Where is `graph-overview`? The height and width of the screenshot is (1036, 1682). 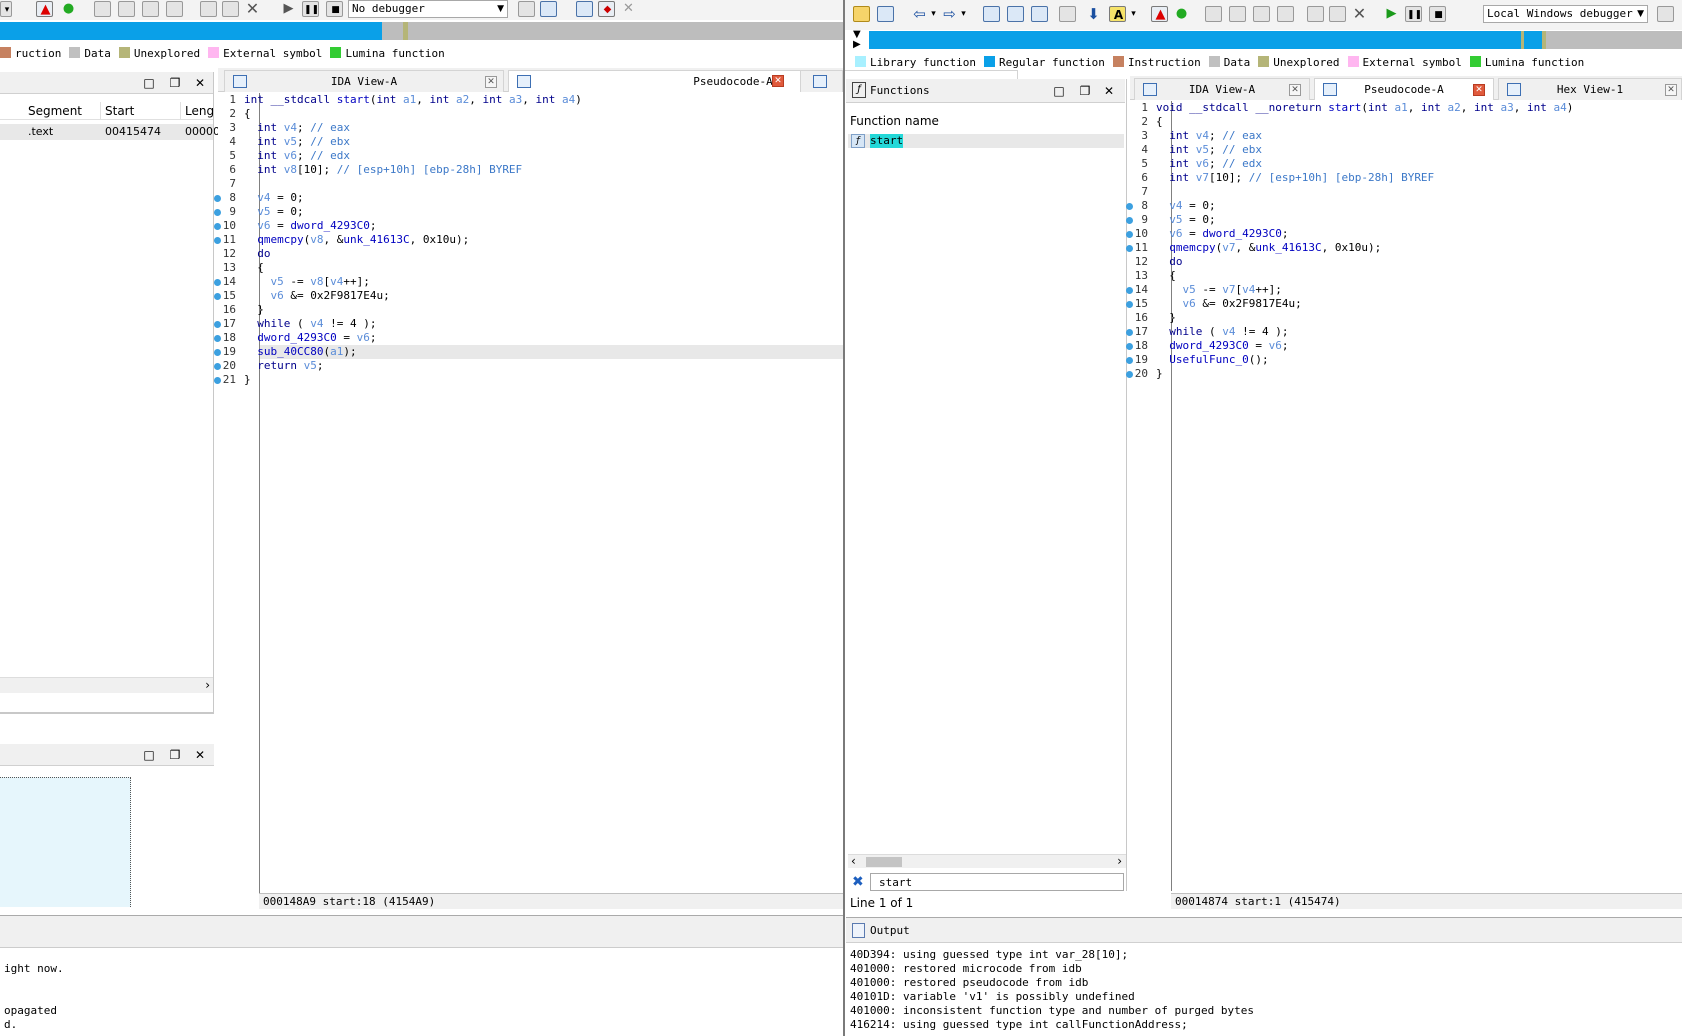
graph-overview is located at coordinates (65, 842).